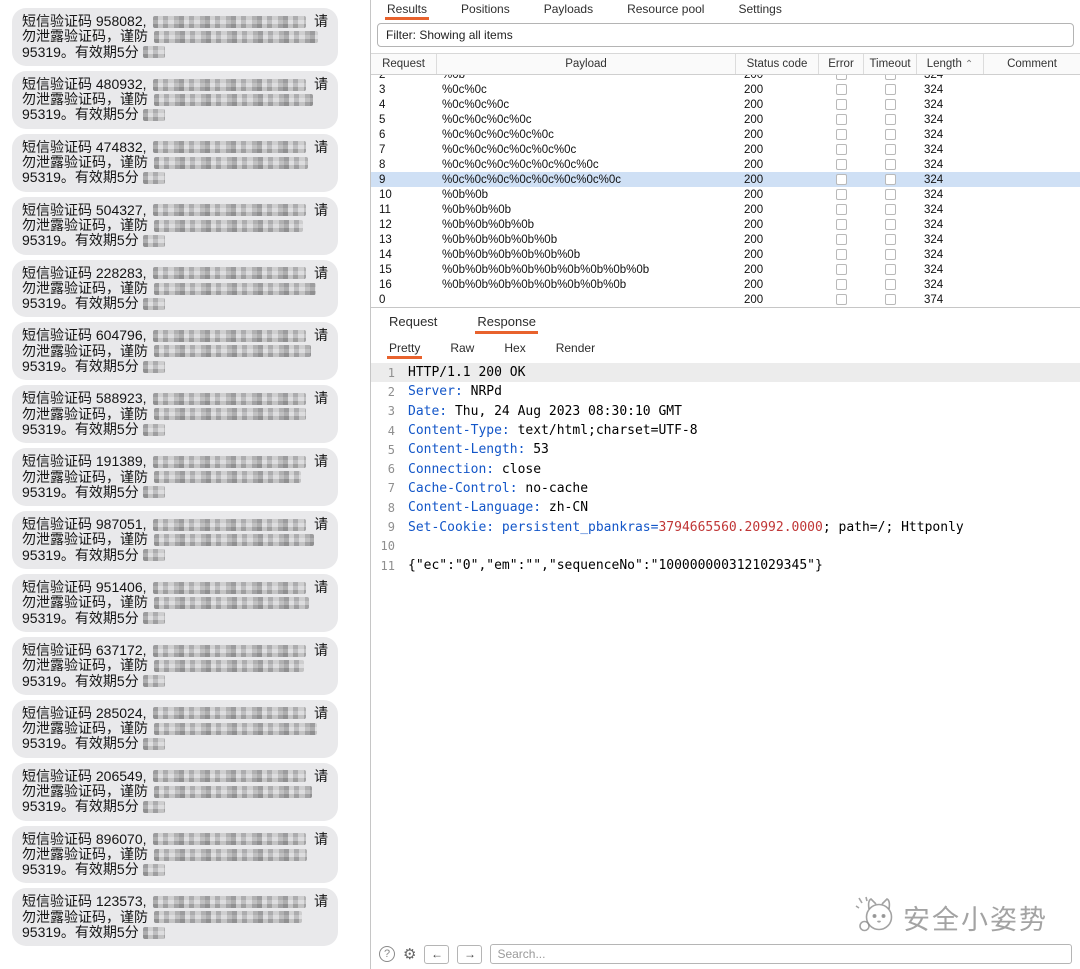  Describe the element at coordinates (407, 10) in the screenshot. I see `tab-results: Results` at that location.